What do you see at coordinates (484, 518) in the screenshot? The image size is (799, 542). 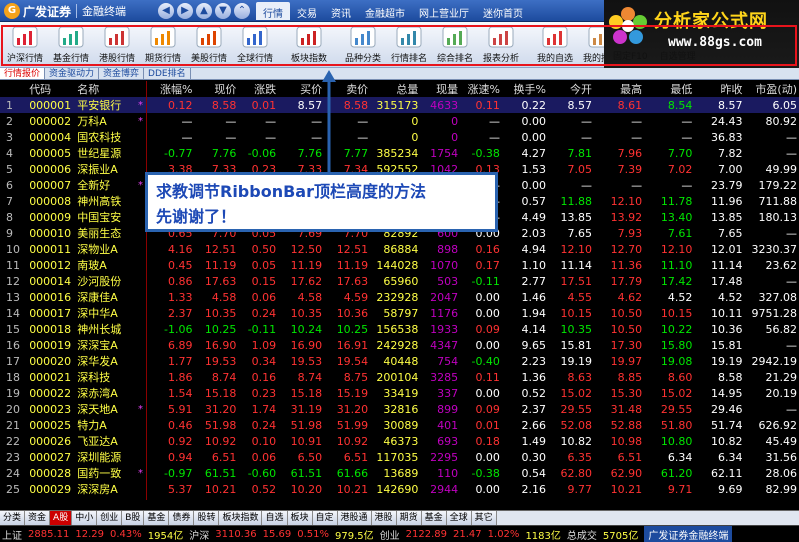 I see `market-tab: 其它` at bounding box center [484, 518].